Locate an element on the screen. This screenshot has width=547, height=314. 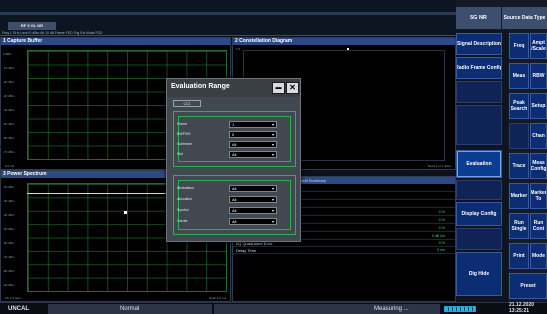
dropdown-value: 0 is located at coordinates (233, 134).